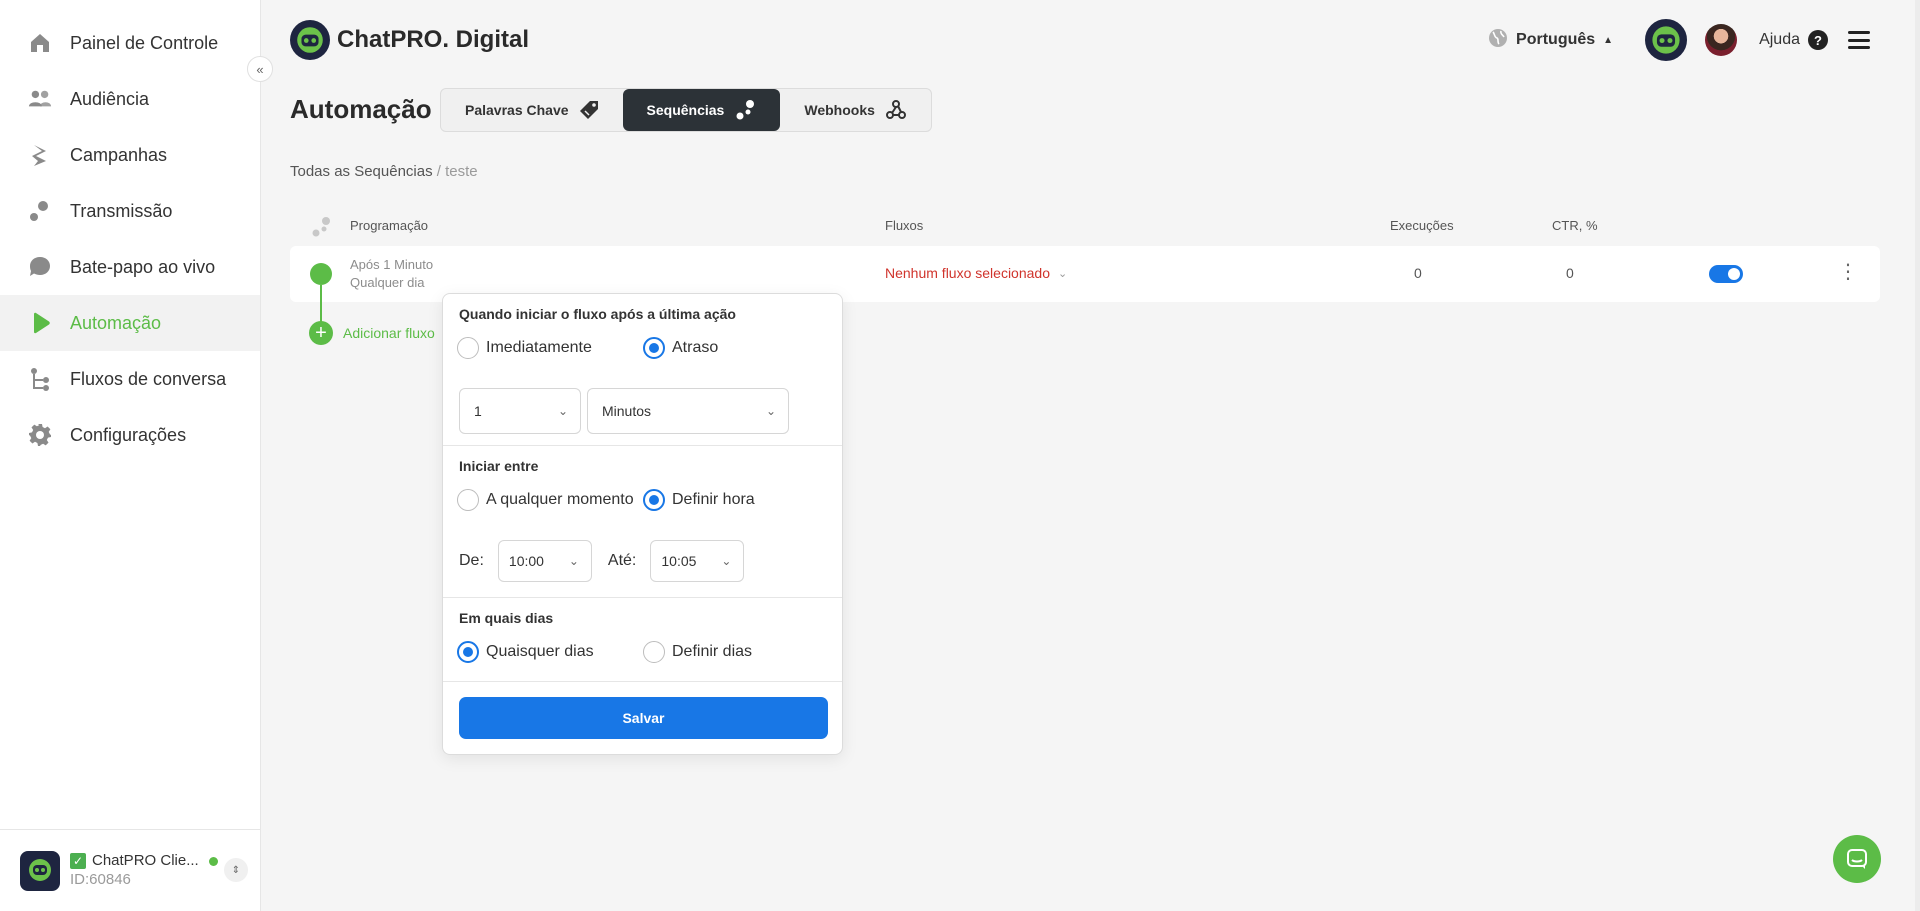 This screenshot has width=1920, height=911. What do you see at coordinates (144, 42) in the screenshot?
I see `sidebar-item-label: Painel de Controle` at bounding box center [144, 42].